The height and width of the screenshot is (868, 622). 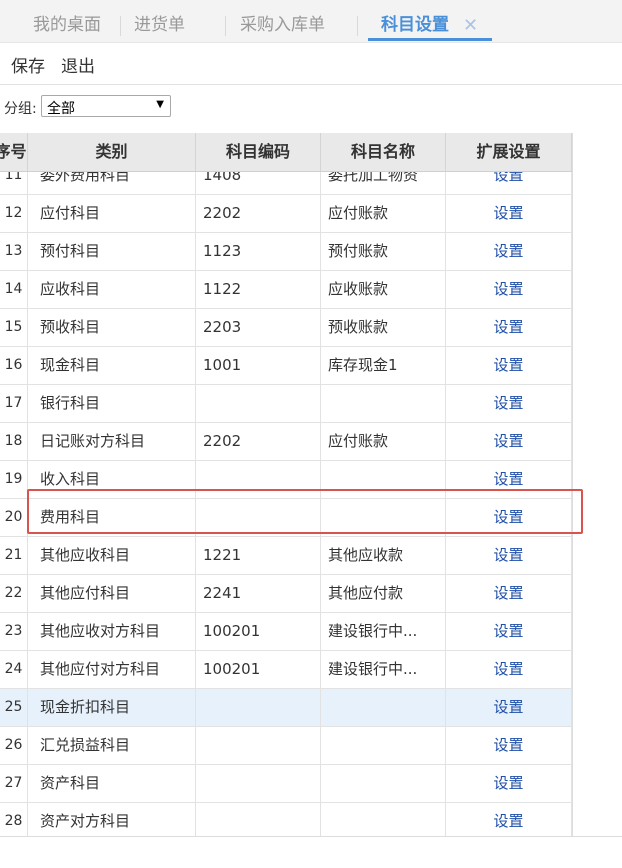 I want to click on table-row: 18 日记账对方科目 2202 应付账款 设置, so click(x=286, y=442).